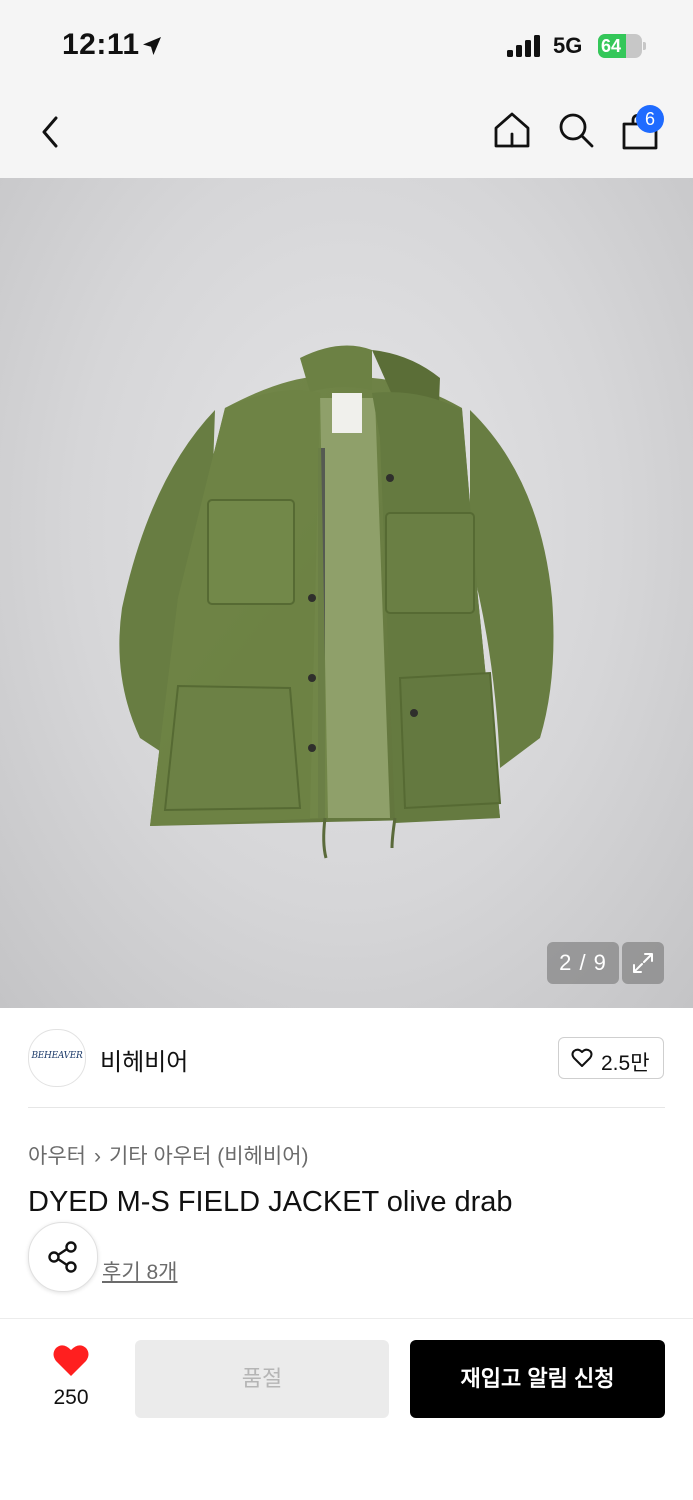 This screenshot has height=1500, width=693. Describe the element at coordinates (101, 44) in the screenshot. I see `status-time: 12:11` at that location.